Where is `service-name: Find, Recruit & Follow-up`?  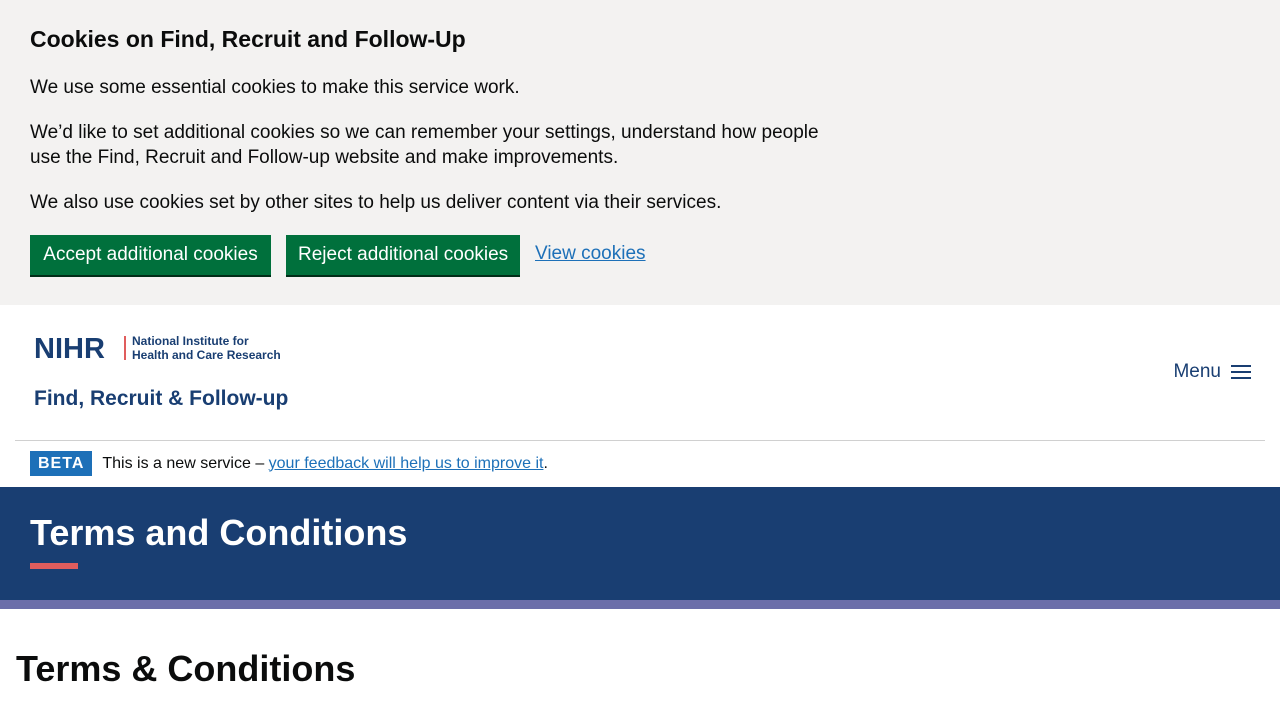
service-name: Find, Recruit & Follow-up is located at coordinates (161, 398).